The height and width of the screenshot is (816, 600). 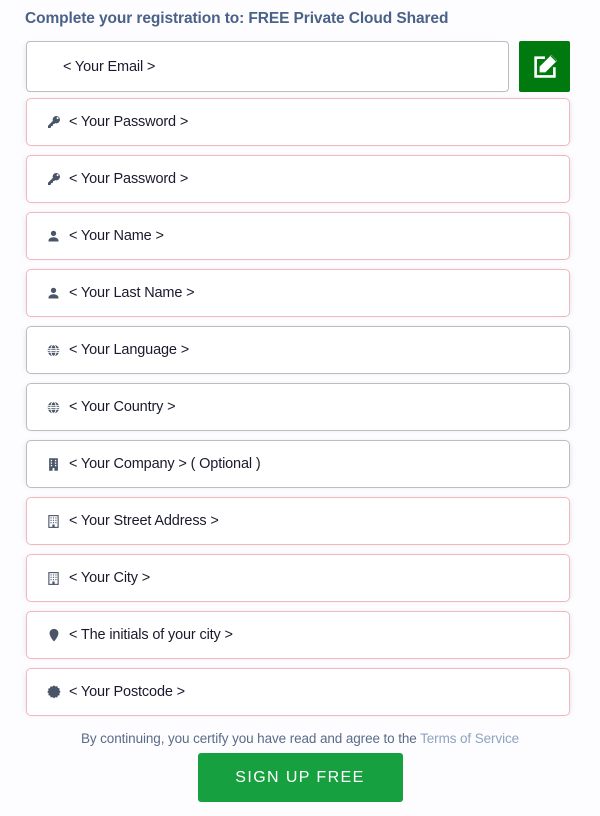 I want to click on street-address-field: < Your Street Address >, so click(x=298, y=521).